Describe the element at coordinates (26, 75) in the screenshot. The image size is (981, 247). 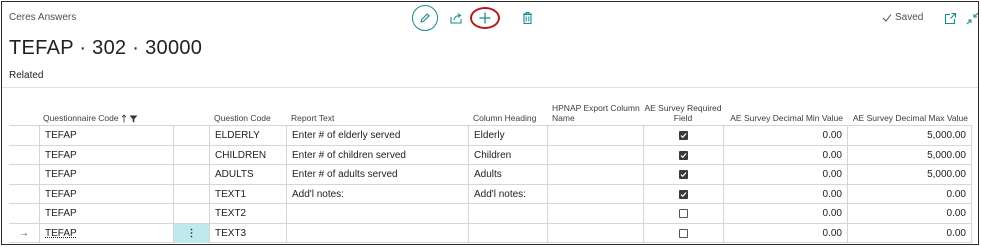
I see `related-tab: Related` at that location.